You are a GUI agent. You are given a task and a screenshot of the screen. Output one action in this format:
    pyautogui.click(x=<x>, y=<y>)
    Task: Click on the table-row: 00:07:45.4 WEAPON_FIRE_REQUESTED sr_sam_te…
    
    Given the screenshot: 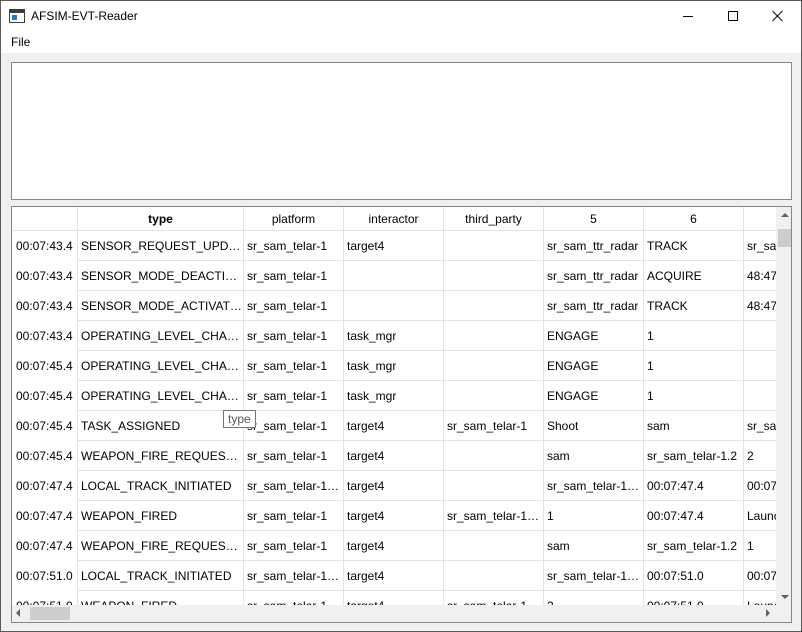 What is the action you would take?
    pyautogui.click(x=394, y=456)
    